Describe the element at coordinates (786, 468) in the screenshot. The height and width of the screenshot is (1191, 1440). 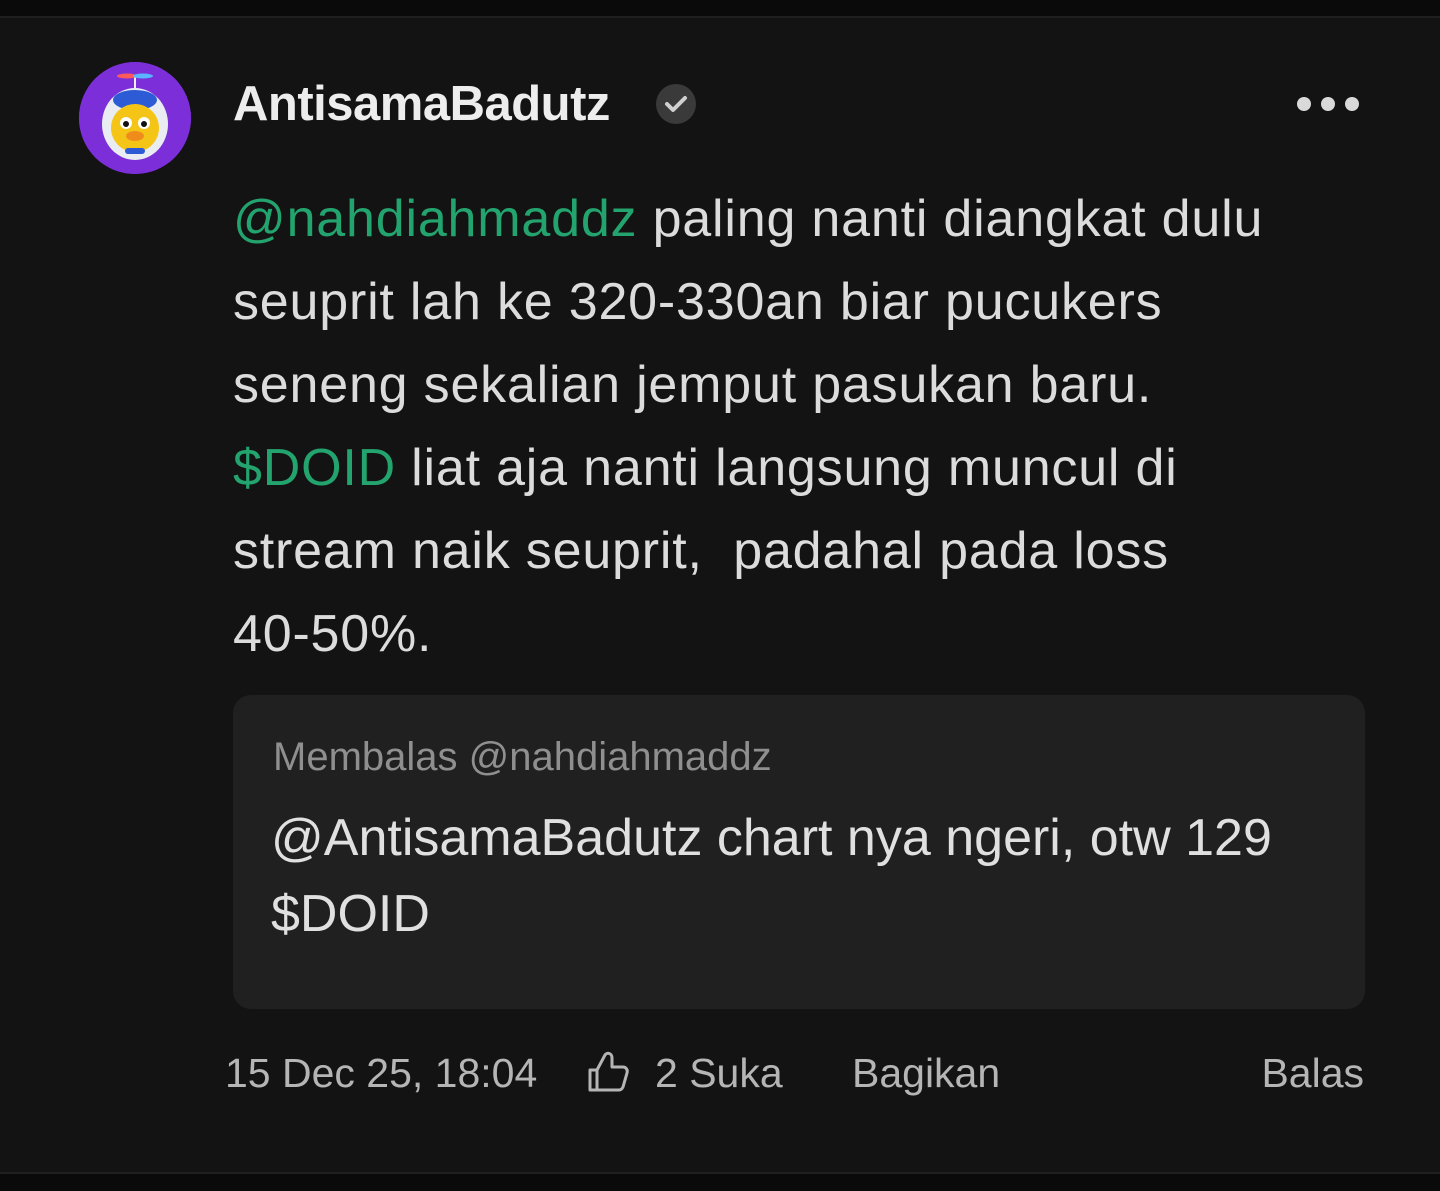
I see `post-text: liat aja nanti langsung muncul di` at that location.